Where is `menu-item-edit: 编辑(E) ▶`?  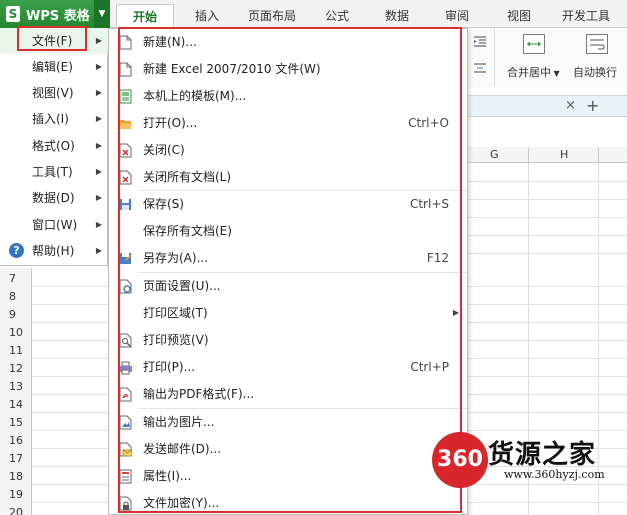
menu-item-edit: 编辑(E) ▶ is located at coordinates (54, 67).